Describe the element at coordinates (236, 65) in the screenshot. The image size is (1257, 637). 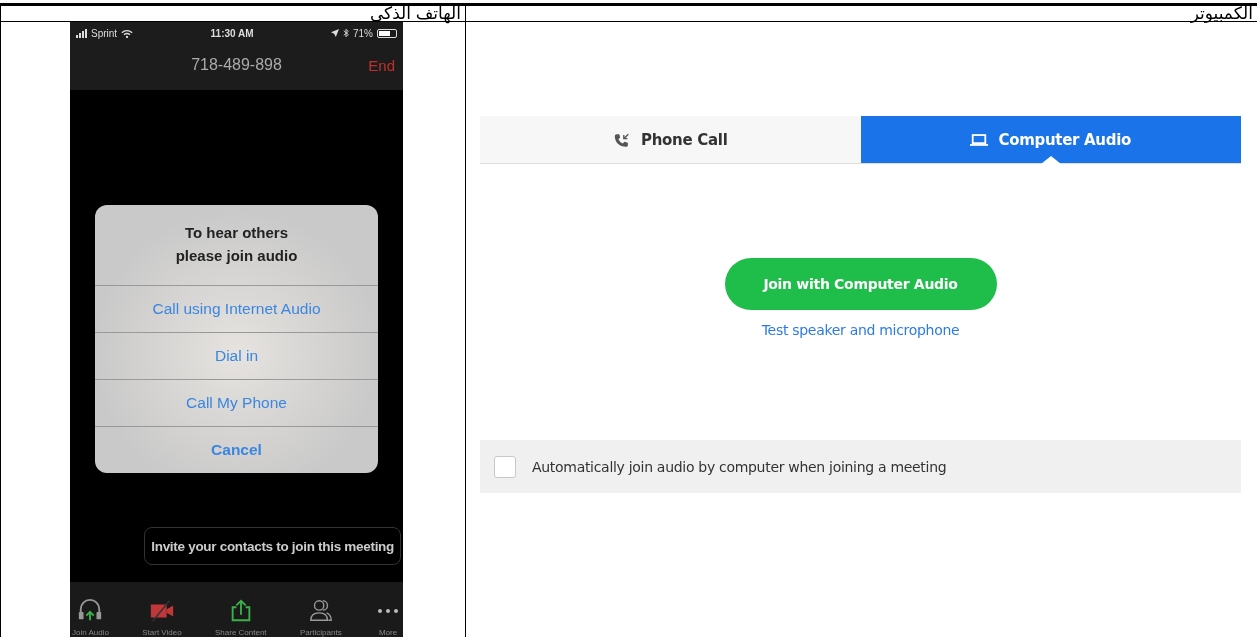
I see `call-number: 718-489-898` at that location.